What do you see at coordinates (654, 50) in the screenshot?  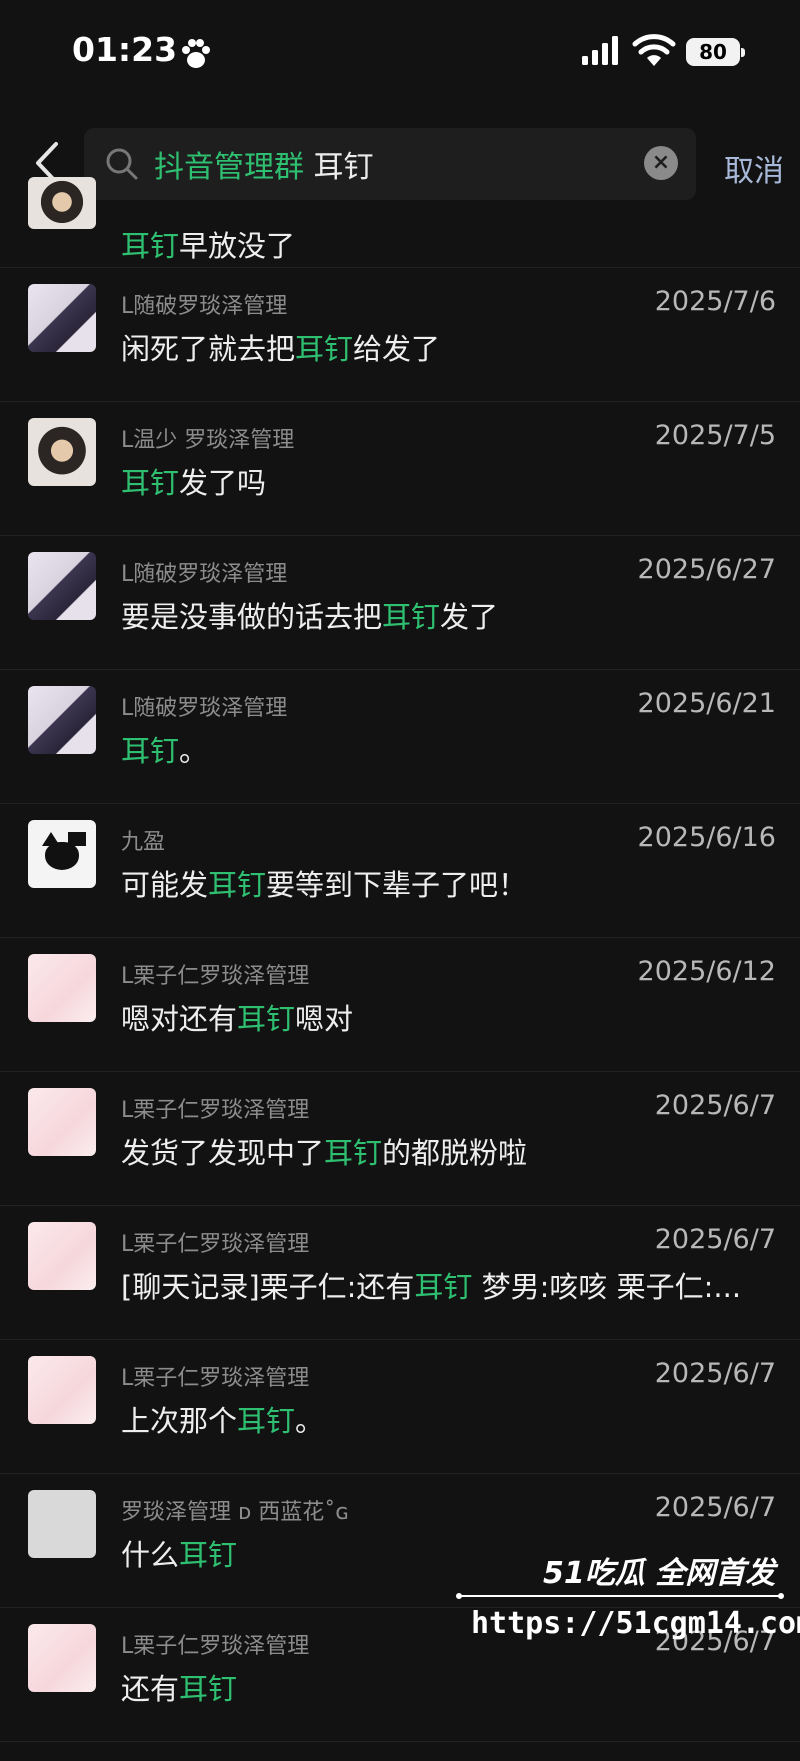 I see `wifi-icon` at bounding box center [654, 50].